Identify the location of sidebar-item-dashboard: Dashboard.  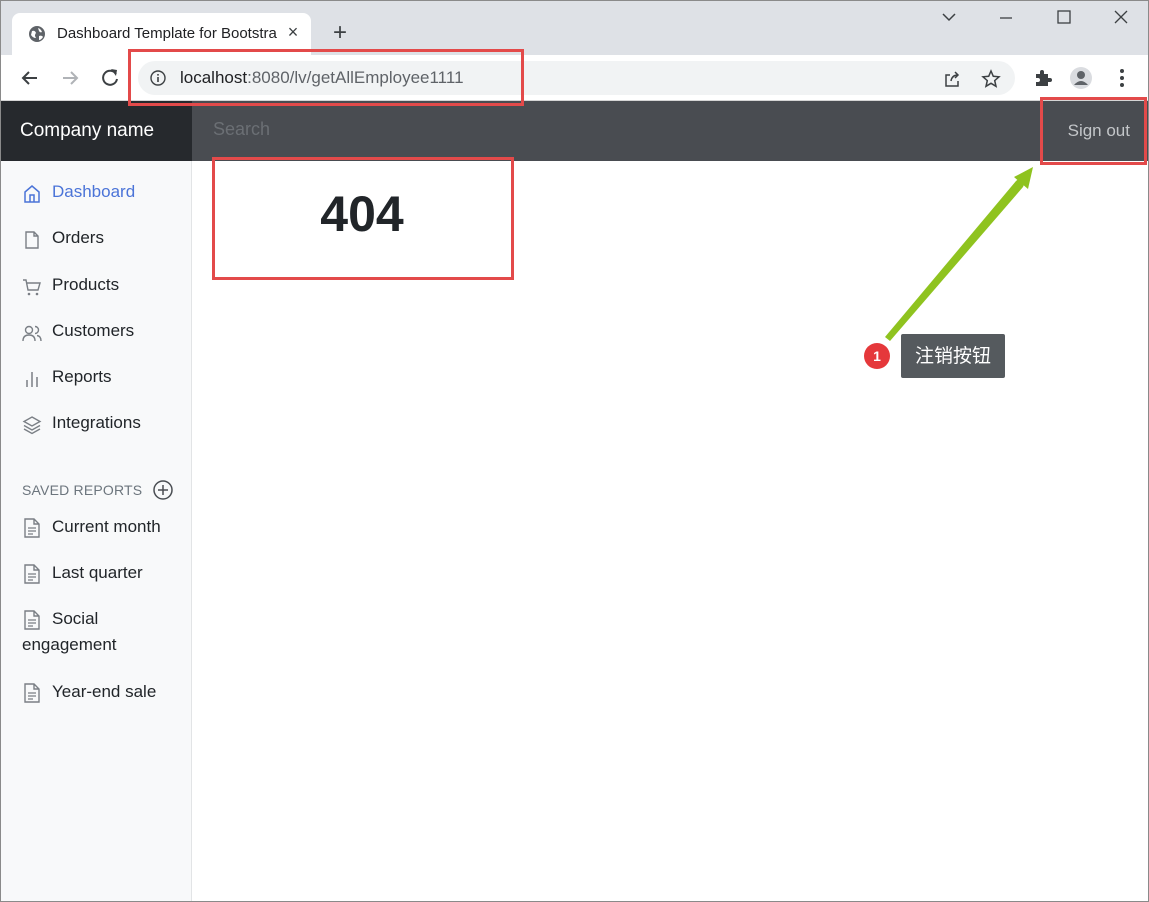
(96, 195).